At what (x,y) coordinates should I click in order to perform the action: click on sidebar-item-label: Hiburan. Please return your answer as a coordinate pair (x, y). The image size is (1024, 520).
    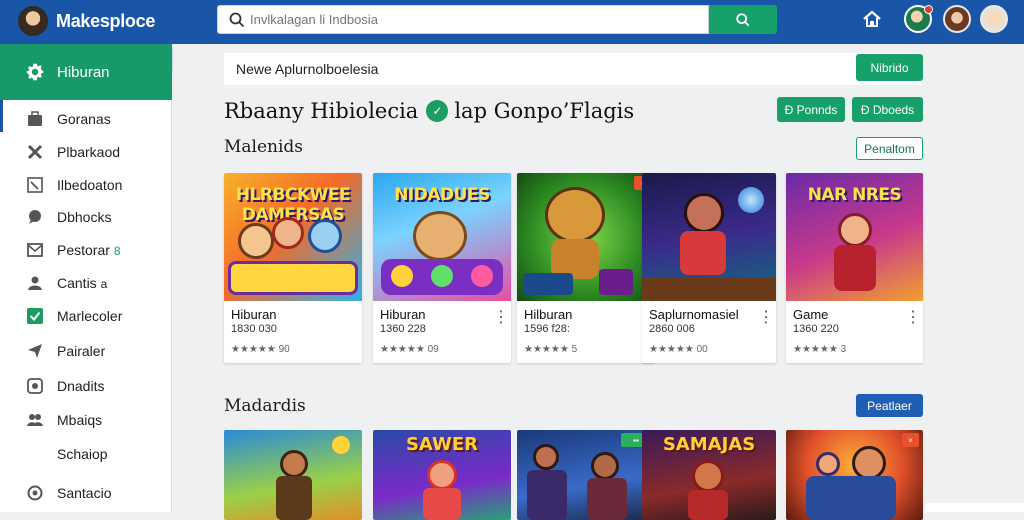
    Looking at the image, I should click on (83, 72).